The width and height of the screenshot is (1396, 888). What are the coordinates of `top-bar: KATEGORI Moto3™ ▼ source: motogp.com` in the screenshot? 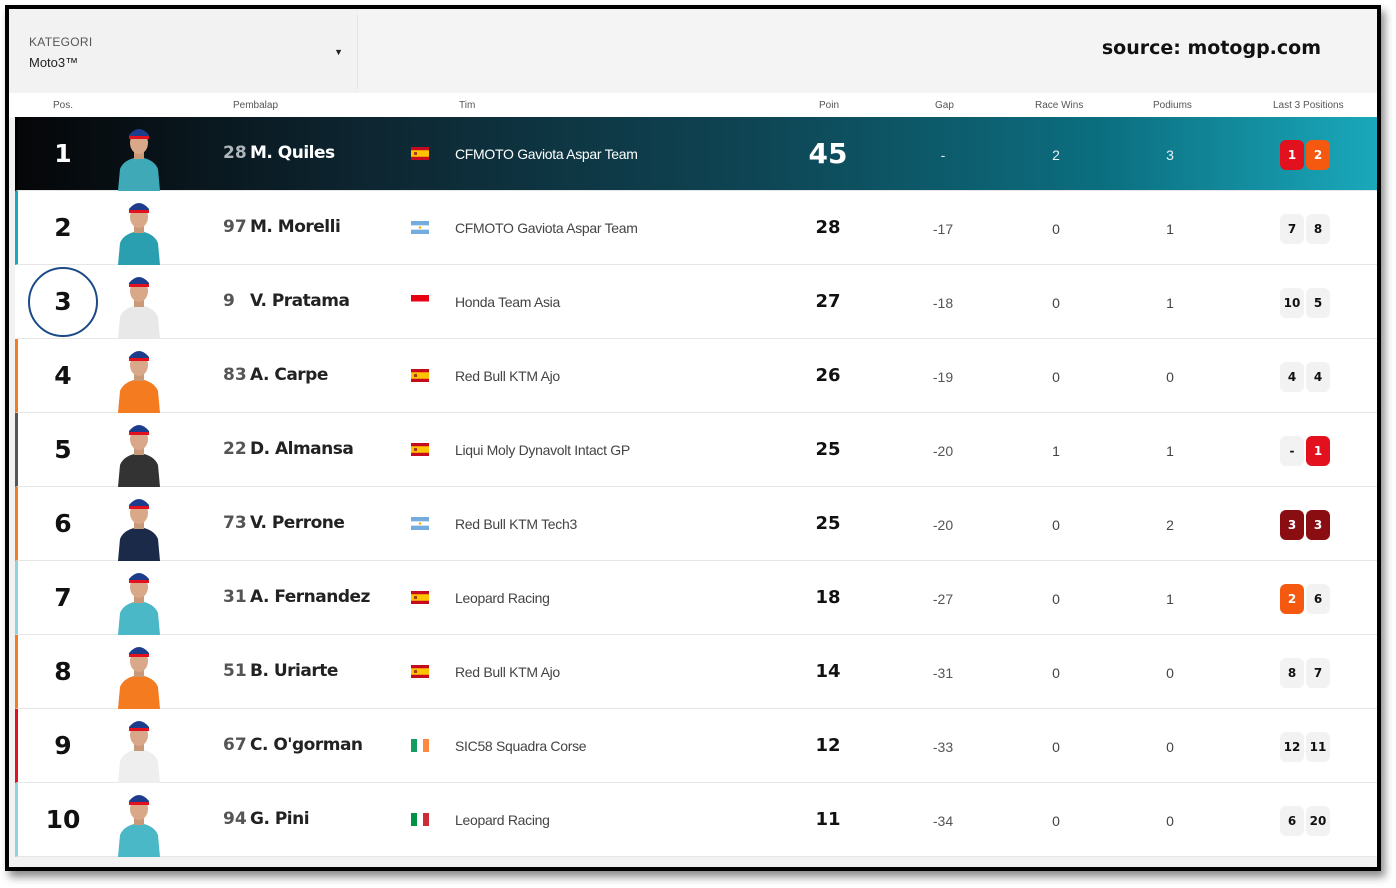 It's located at (693, 51).